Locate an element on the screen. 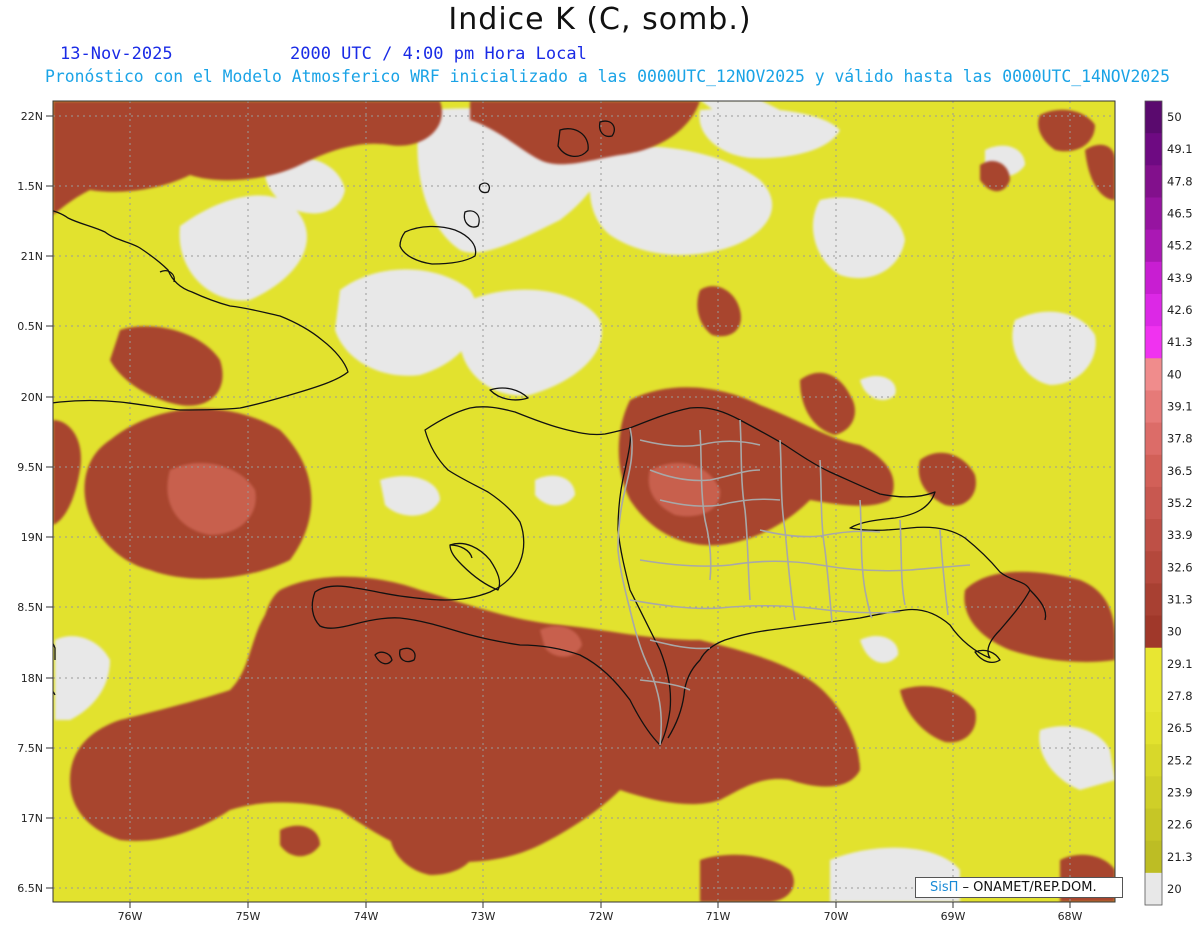  colorbar-label: 22.6 is located at coordinates (1180, 825).